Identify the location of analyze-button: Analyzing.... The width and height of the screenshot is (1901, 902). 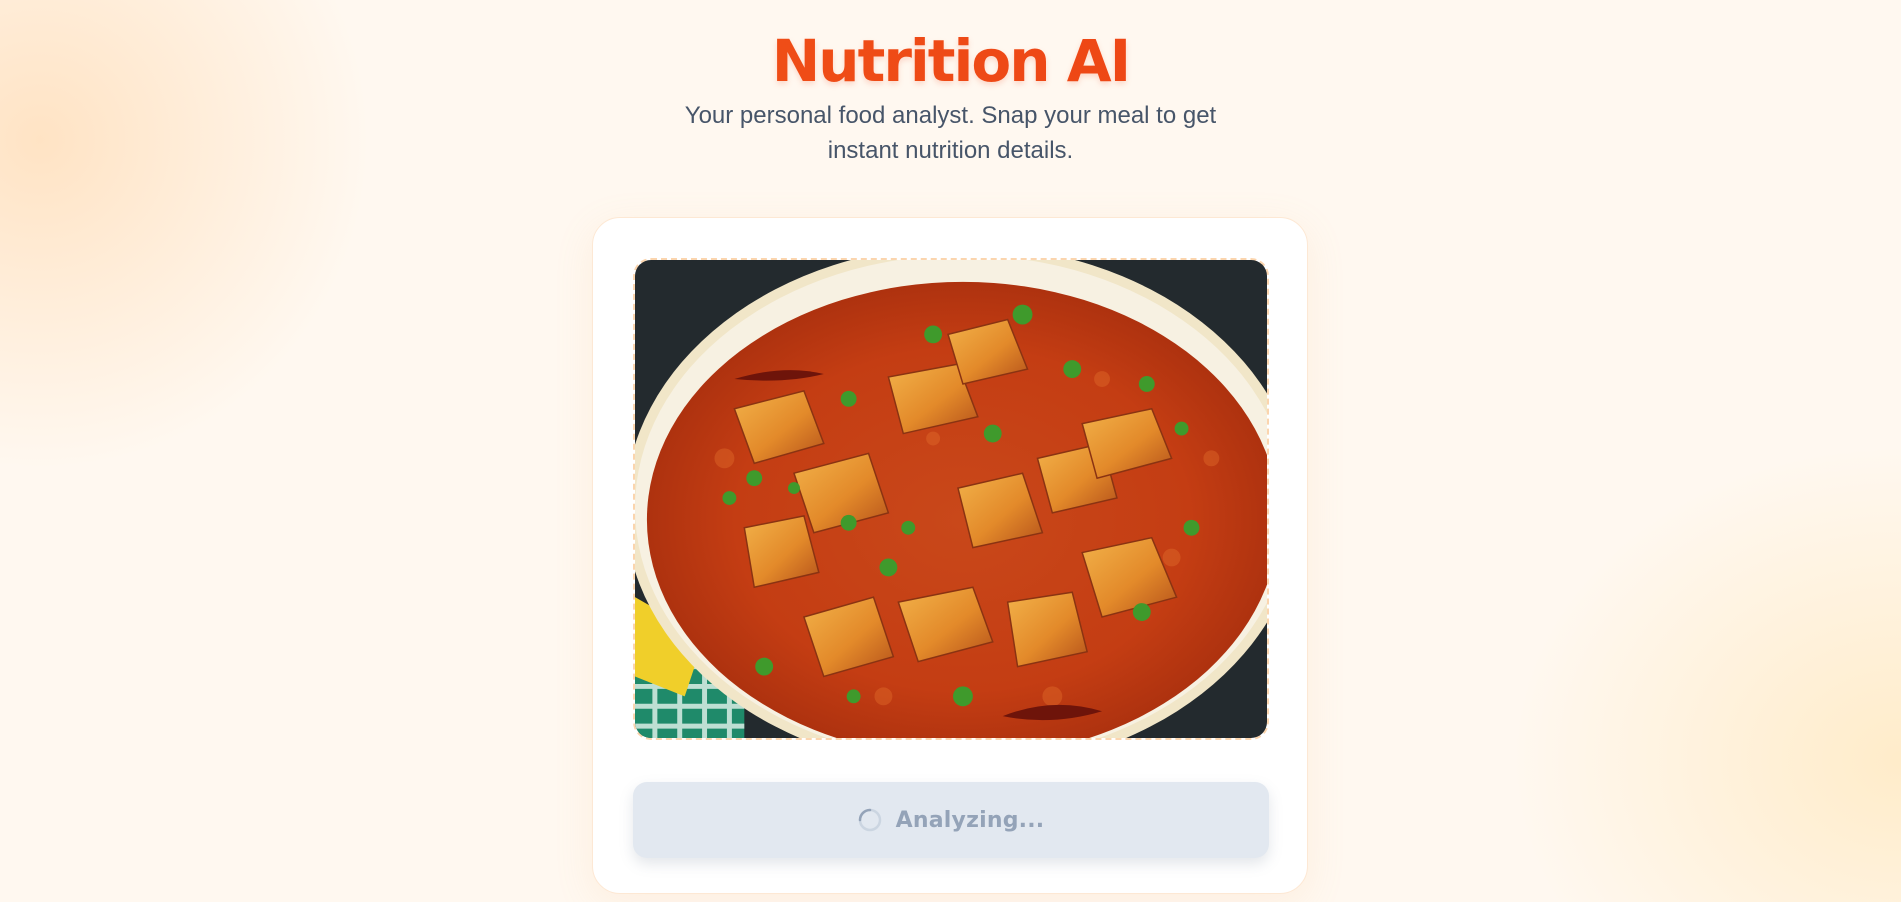
(951, 820).